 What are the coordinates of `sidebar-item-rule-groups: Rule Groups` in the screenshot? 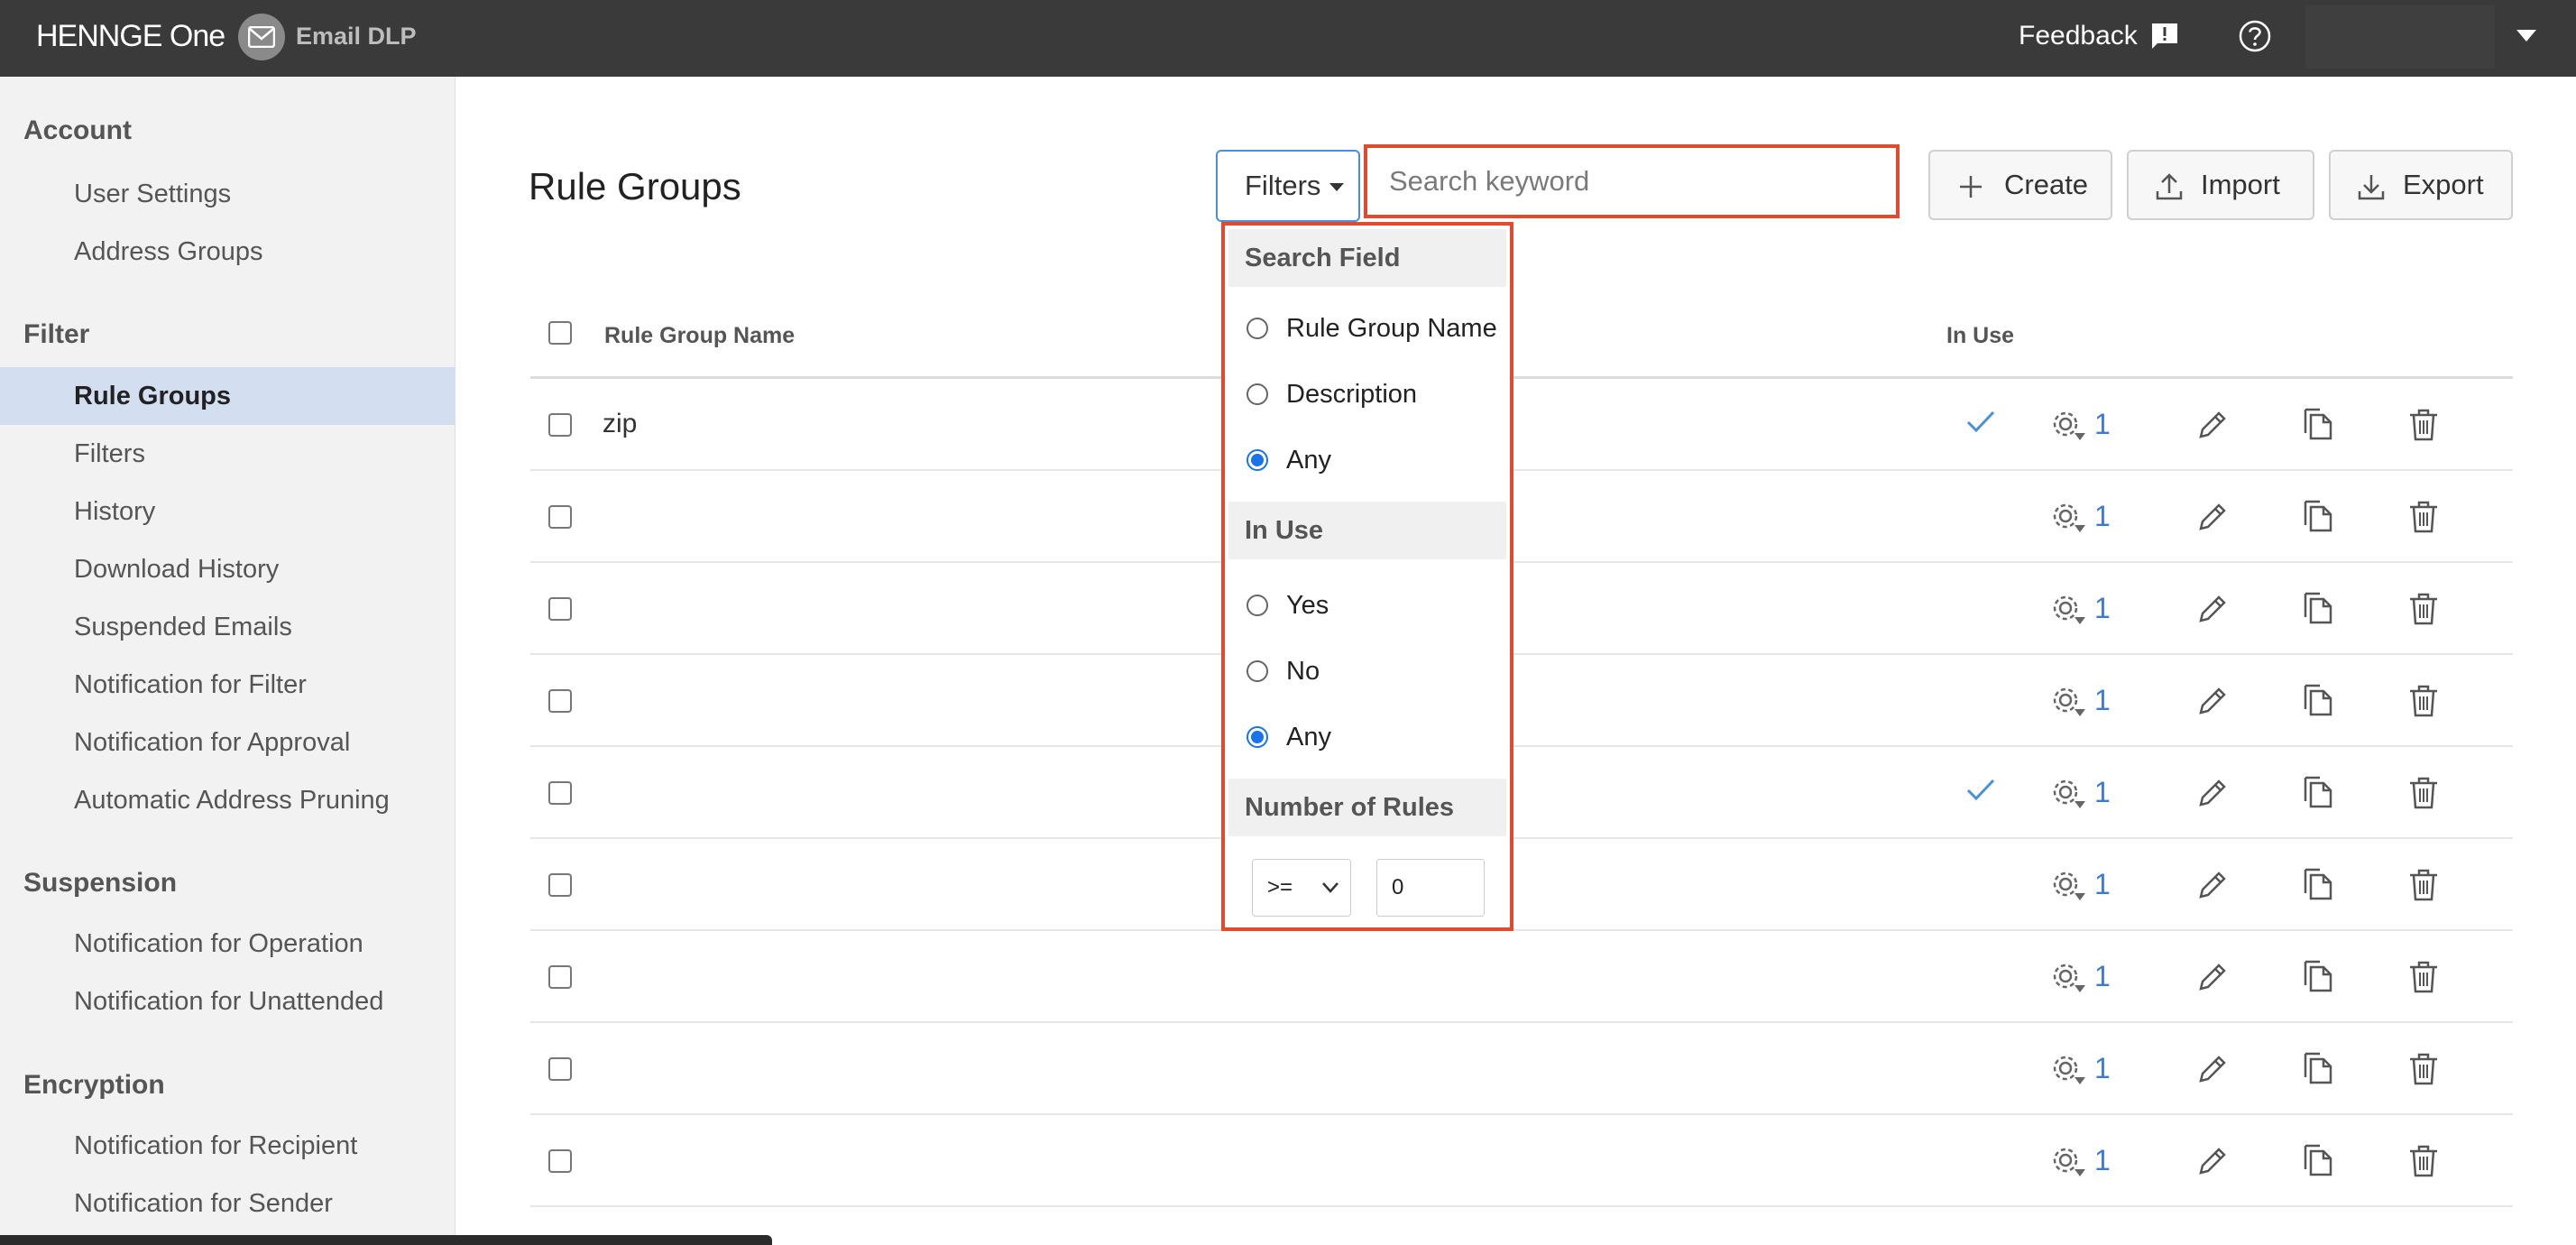 It's located at (227, 396).